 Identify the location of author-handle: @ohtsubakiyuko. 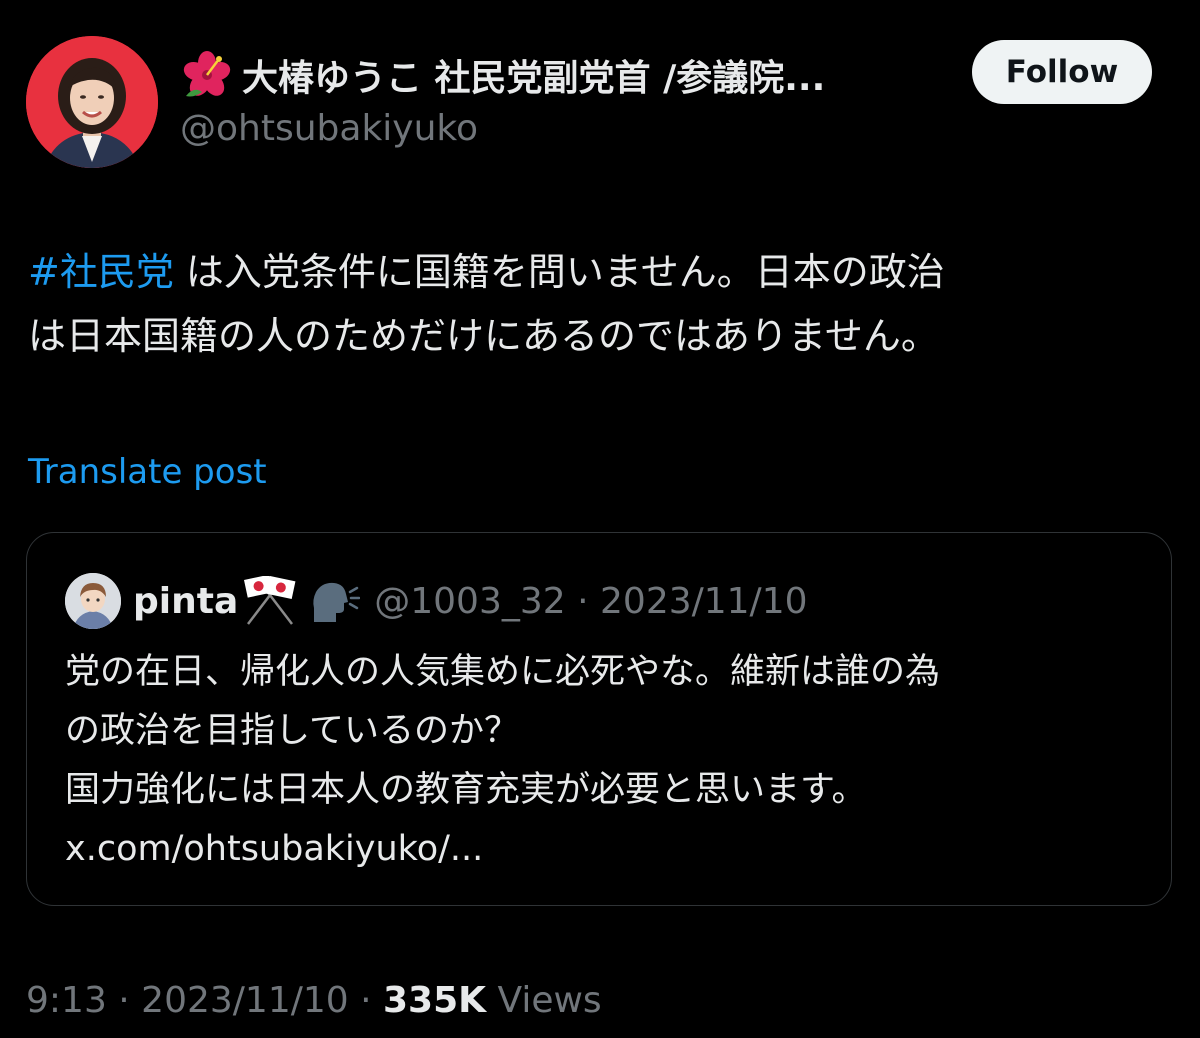
(329, 128).